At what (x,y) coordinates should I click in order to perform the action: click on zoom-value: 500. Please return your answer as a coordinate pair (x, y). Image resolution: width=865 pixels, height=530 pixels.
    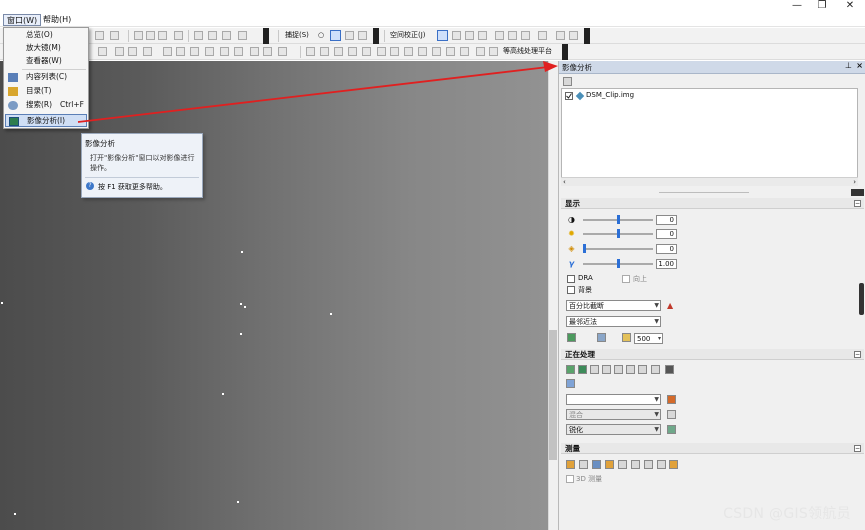
    Looking at the image, I should click on (644, 339).